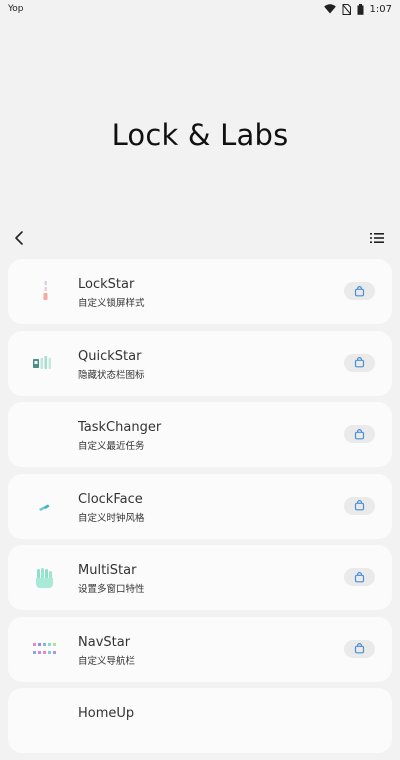  What do you see at coordinates (45, 435) in the screenshot?
I see `taskchanger-icon` at bounding box center [45, 435].